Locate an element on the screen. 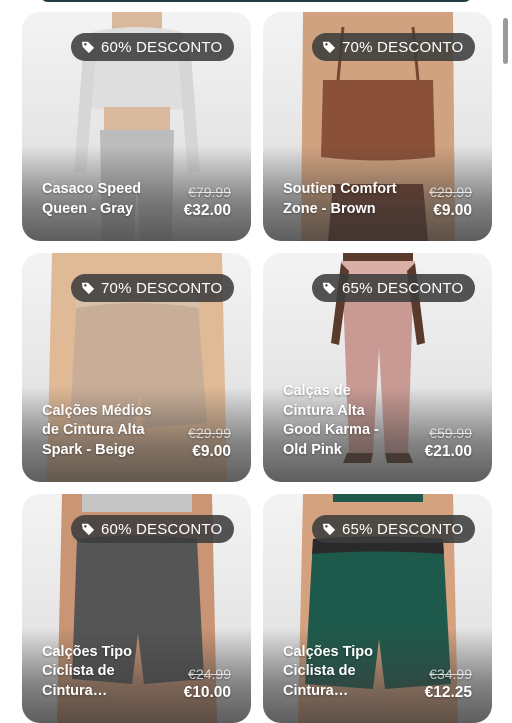  product-title: Soutien Comfort Zone - Brown is located at coordinates (340, 199).